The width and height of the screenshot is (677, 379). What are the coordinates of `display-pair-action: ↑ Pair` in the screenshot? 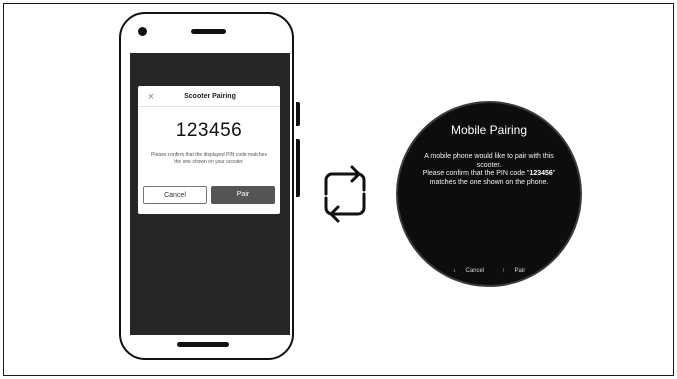 It's located at (513, 271).